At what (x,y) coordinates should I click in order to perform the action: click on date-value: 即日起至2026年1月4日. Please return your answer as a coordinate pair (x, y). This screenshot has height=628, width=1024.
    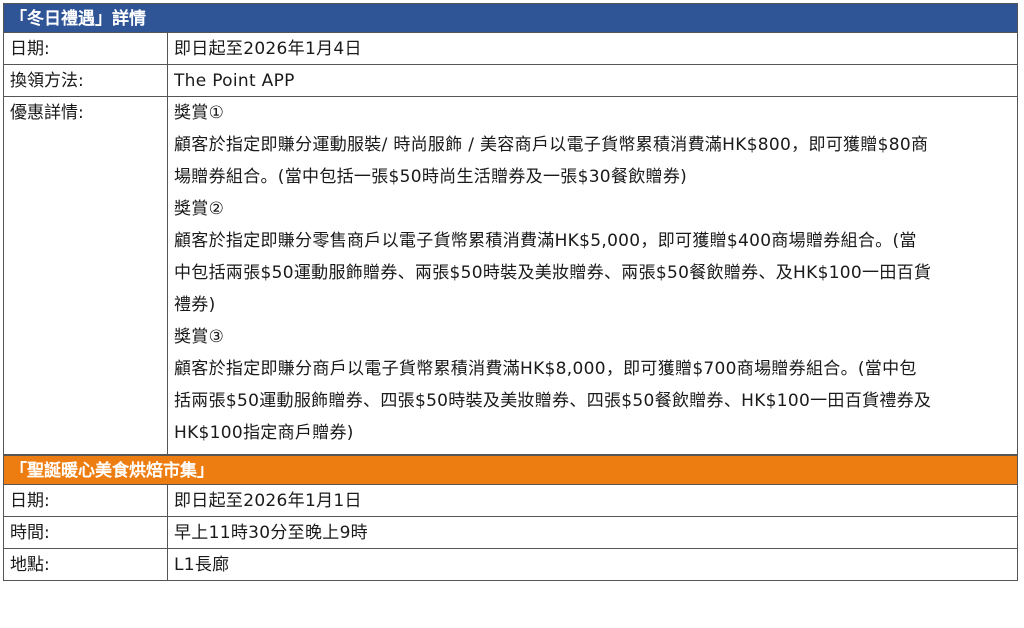
    Looking at the image, I should click on (268, 49).